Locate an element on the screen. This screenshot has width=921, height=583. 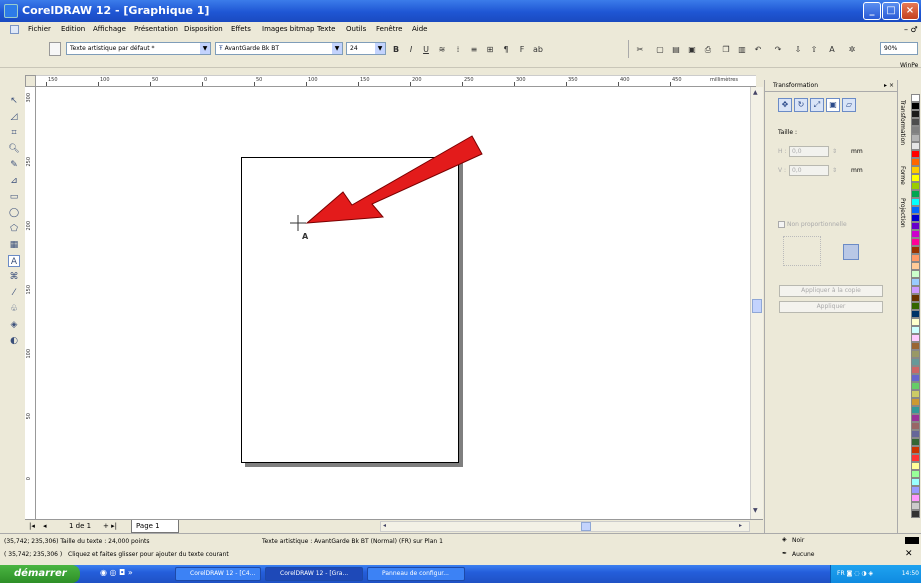
document-icon is located at coordinates (14, 29).